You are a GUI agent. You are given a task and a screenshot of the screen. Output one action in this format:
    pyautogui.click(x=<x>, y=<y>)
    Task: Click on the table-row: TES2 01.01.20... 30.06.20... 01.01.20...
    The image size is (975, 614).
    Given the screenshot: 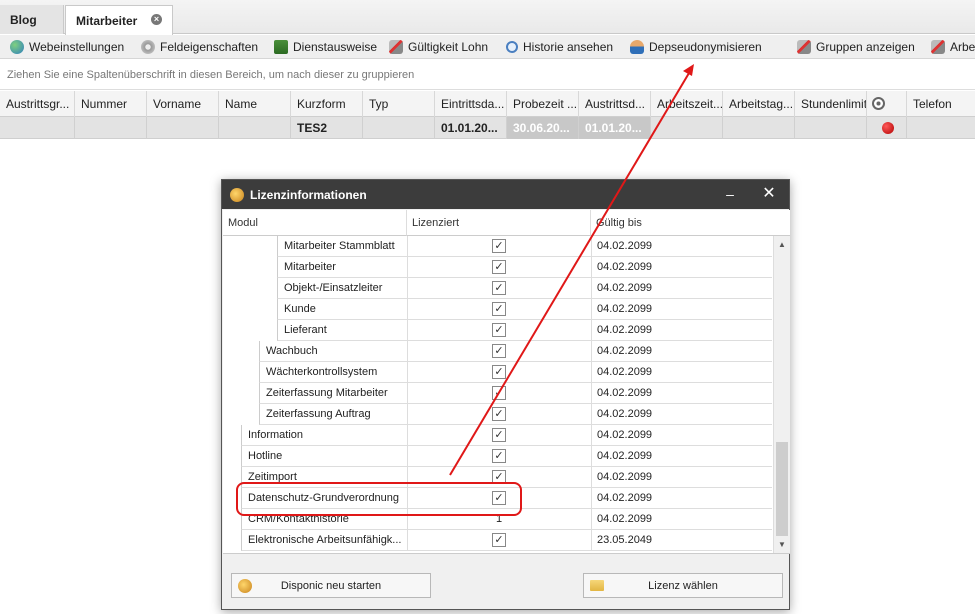 What is the action you would take?
    pyautogui.click(x=487, y=128)
    